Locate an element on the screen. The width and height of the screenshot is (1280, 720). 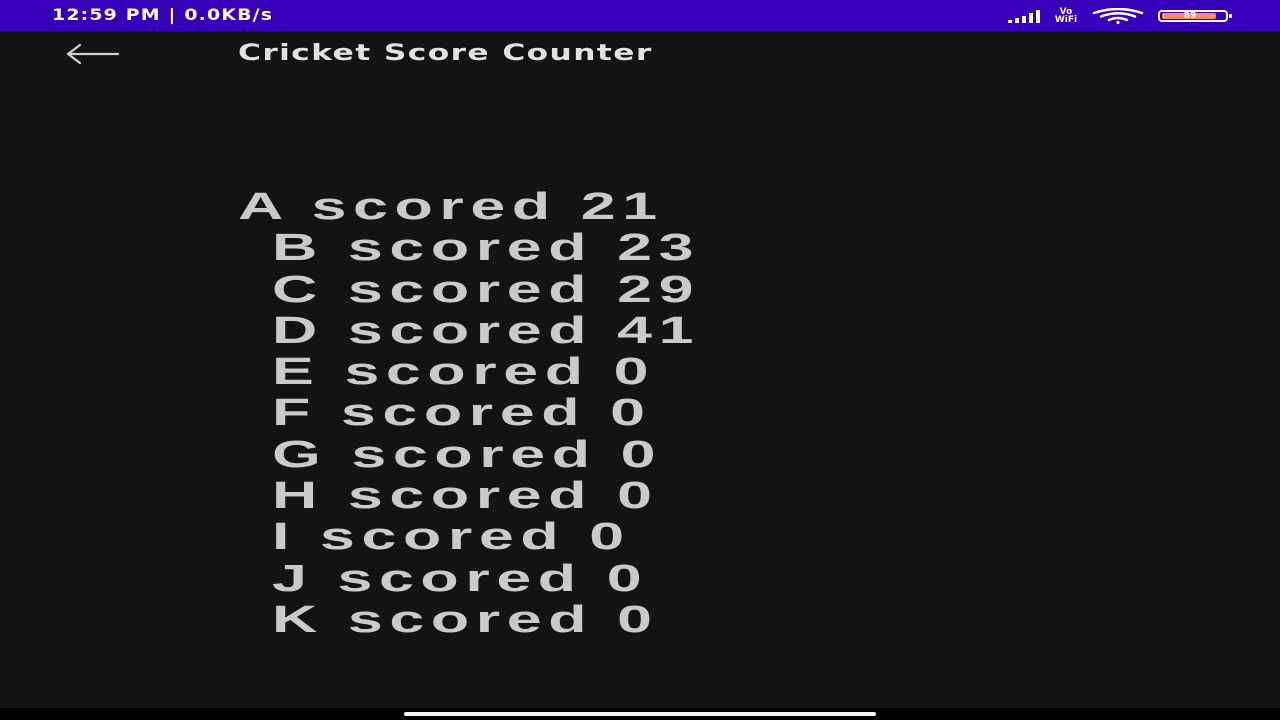
arrow-left-icon is located at coordinates (93, 54).